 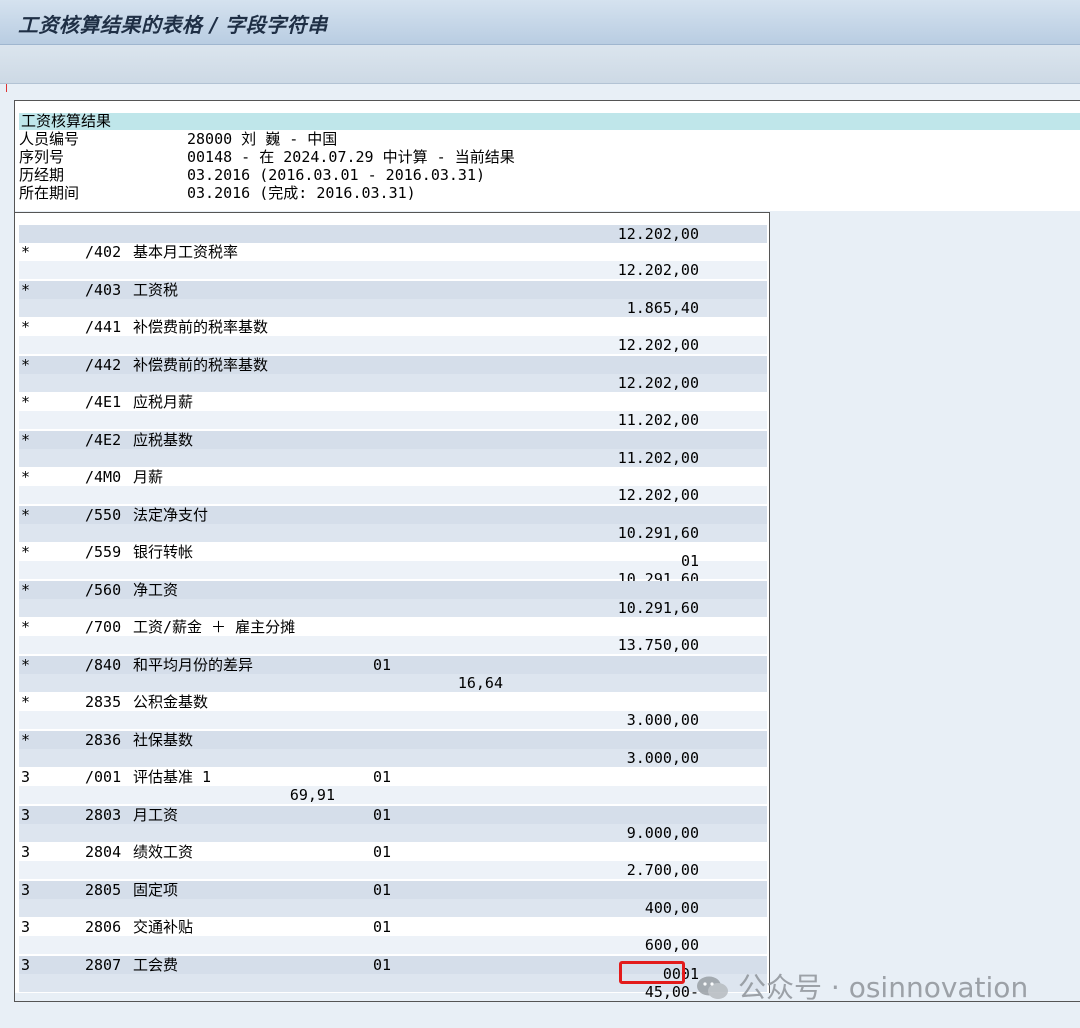 I want to click on table-row: * /441 补偿费前的税率基数 12.202,00, so click(x=393, y=336).